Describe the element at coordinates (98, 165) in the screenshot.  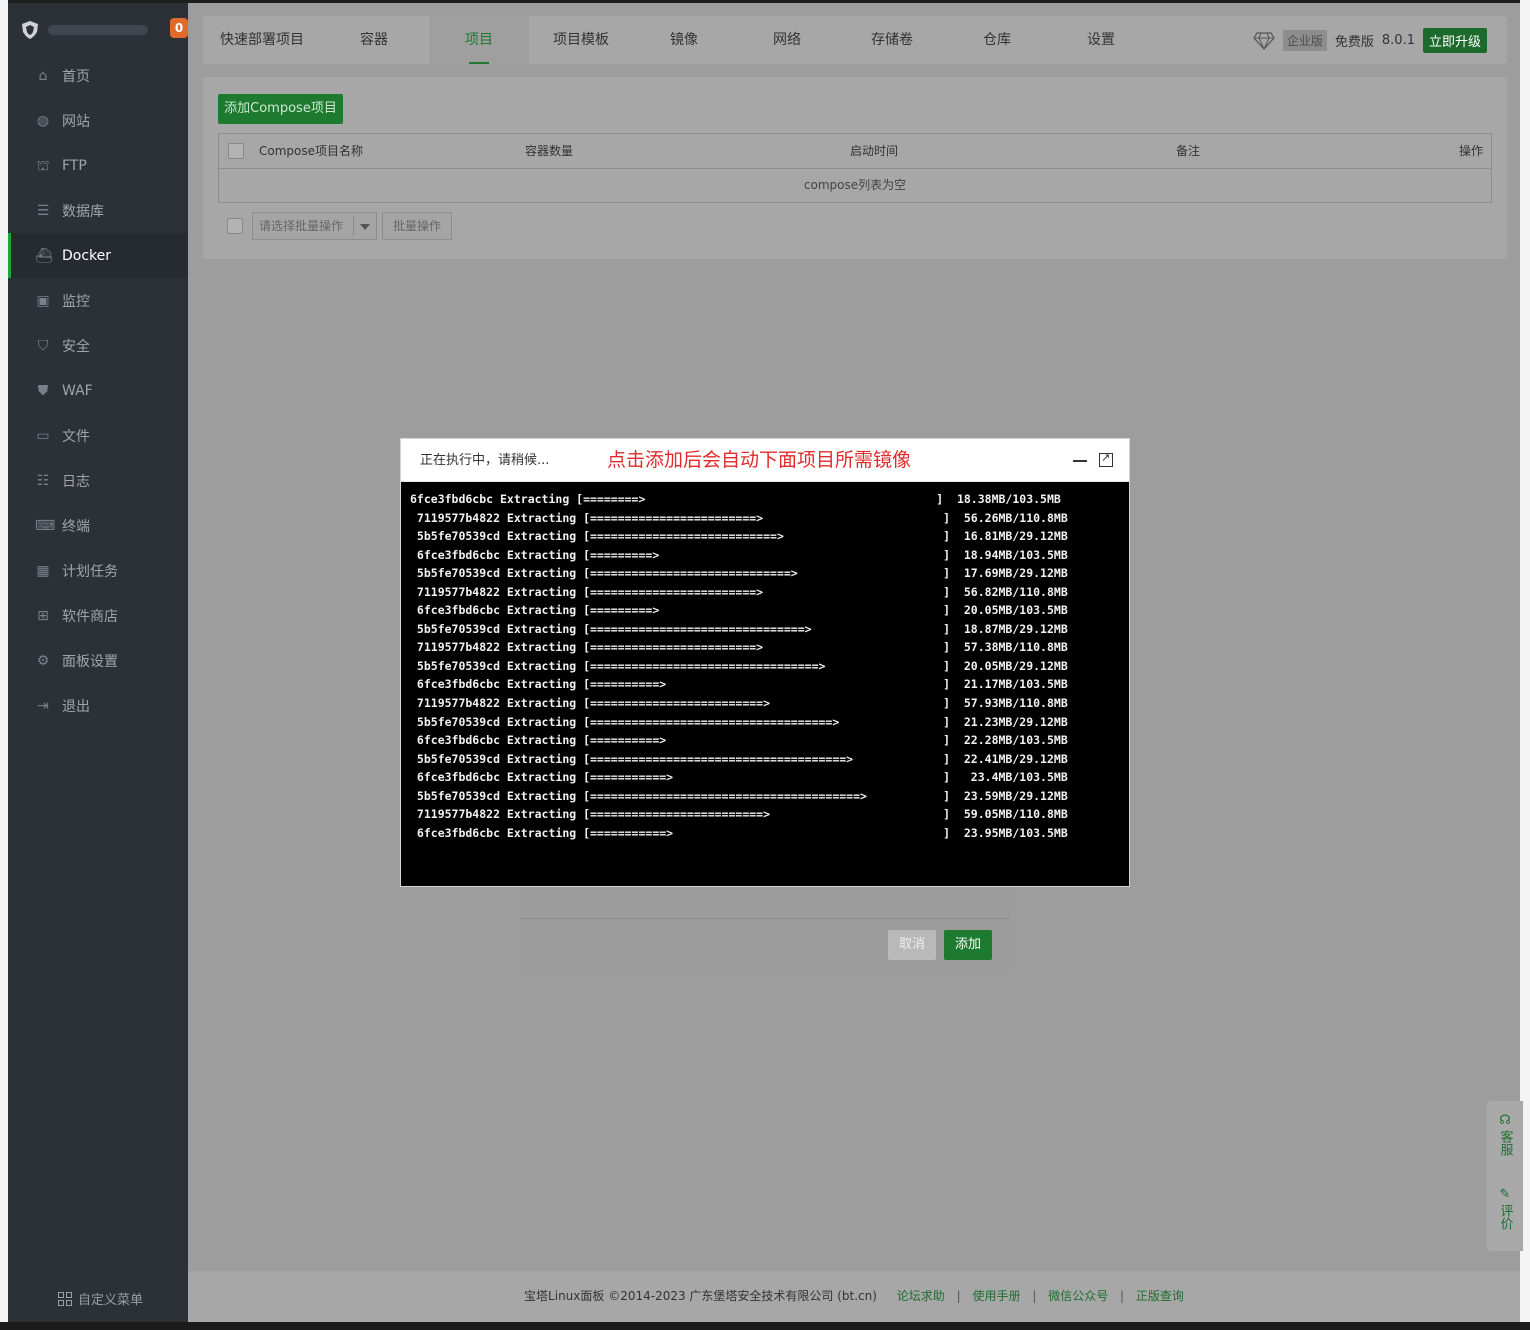
I see `sidebar-item-2: ⛫ FTP` at that location.